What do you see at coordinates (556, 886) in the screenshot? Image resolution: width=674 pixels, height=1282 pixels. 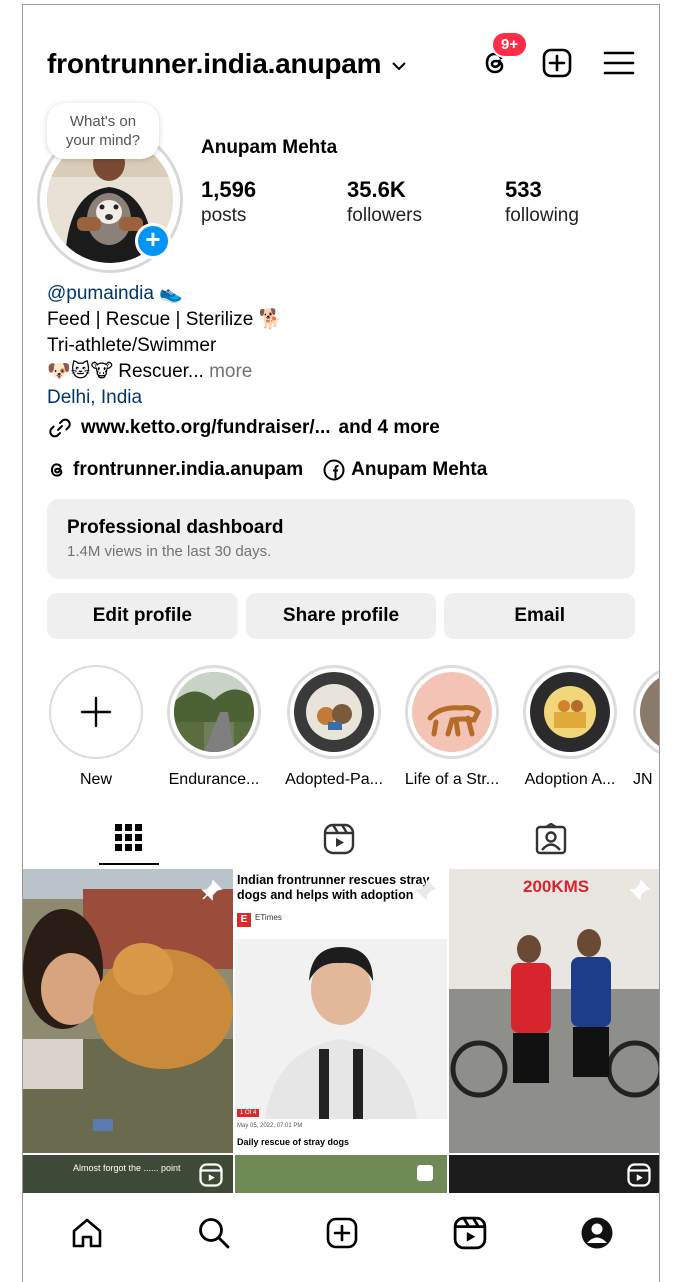 I see `post-overlay-title: 200KMS` at bounding box center [556, 886].